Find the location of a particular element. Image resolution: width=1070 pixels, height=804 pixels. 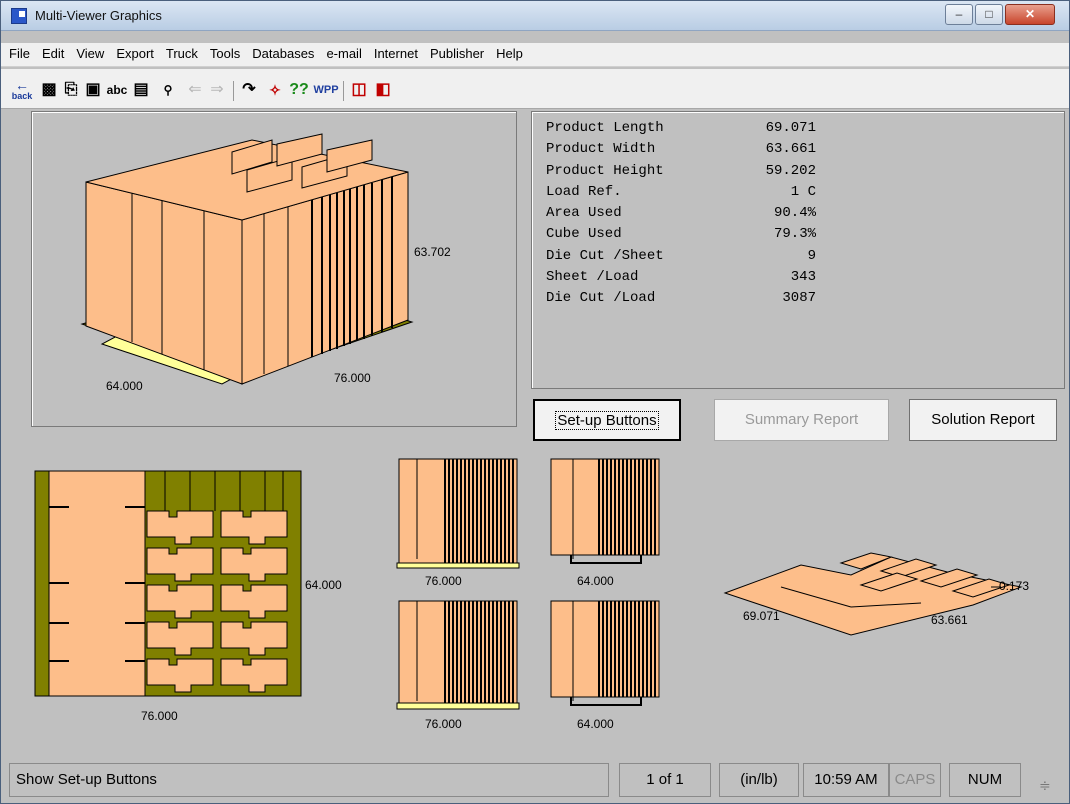

info-row: Product Height 59.202 is located at coordinates (681, 171).